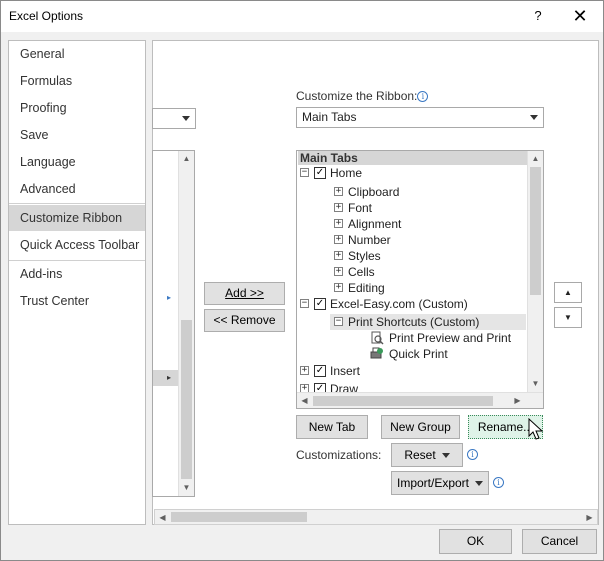  Describe the element at coordinates (568, 292) in the screenshot. I see `move-up-button: ▲` at that location.